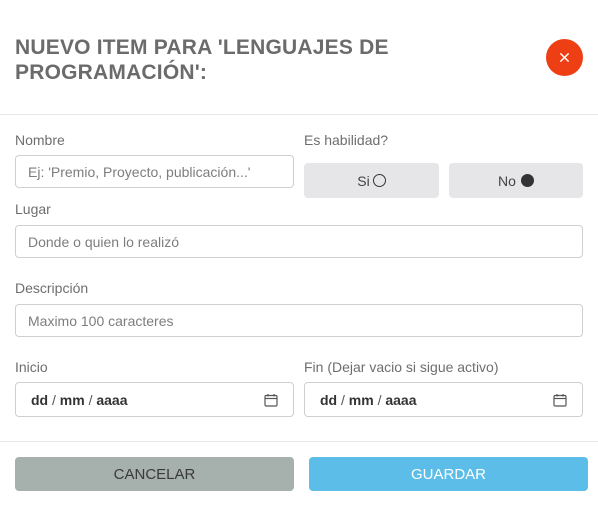 The width and height of the screenshot is (598, 507). Describe the element at coordinates (52, 288) in the screenshot. I see `descripcion-label: Descripción` at that location.